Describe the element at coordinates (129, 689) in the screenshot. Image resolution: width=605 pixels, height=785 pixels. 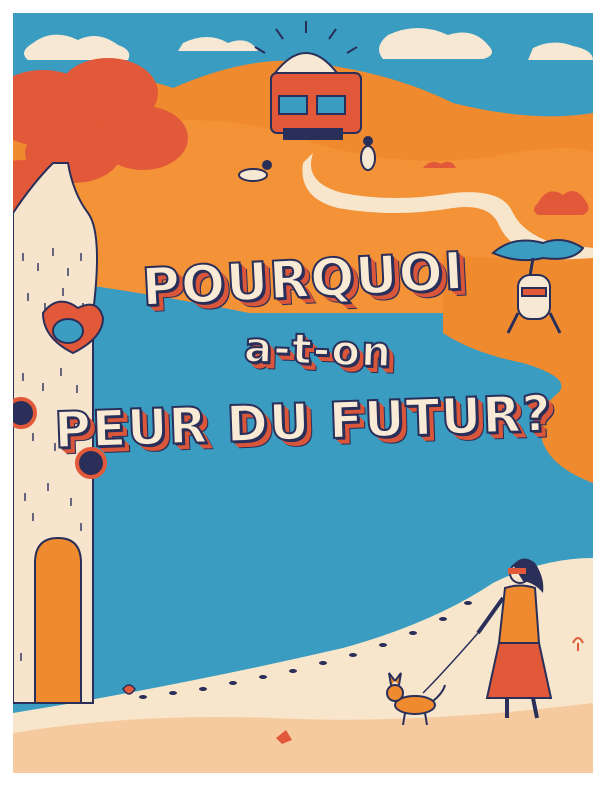
I see `flower-left` at that location.